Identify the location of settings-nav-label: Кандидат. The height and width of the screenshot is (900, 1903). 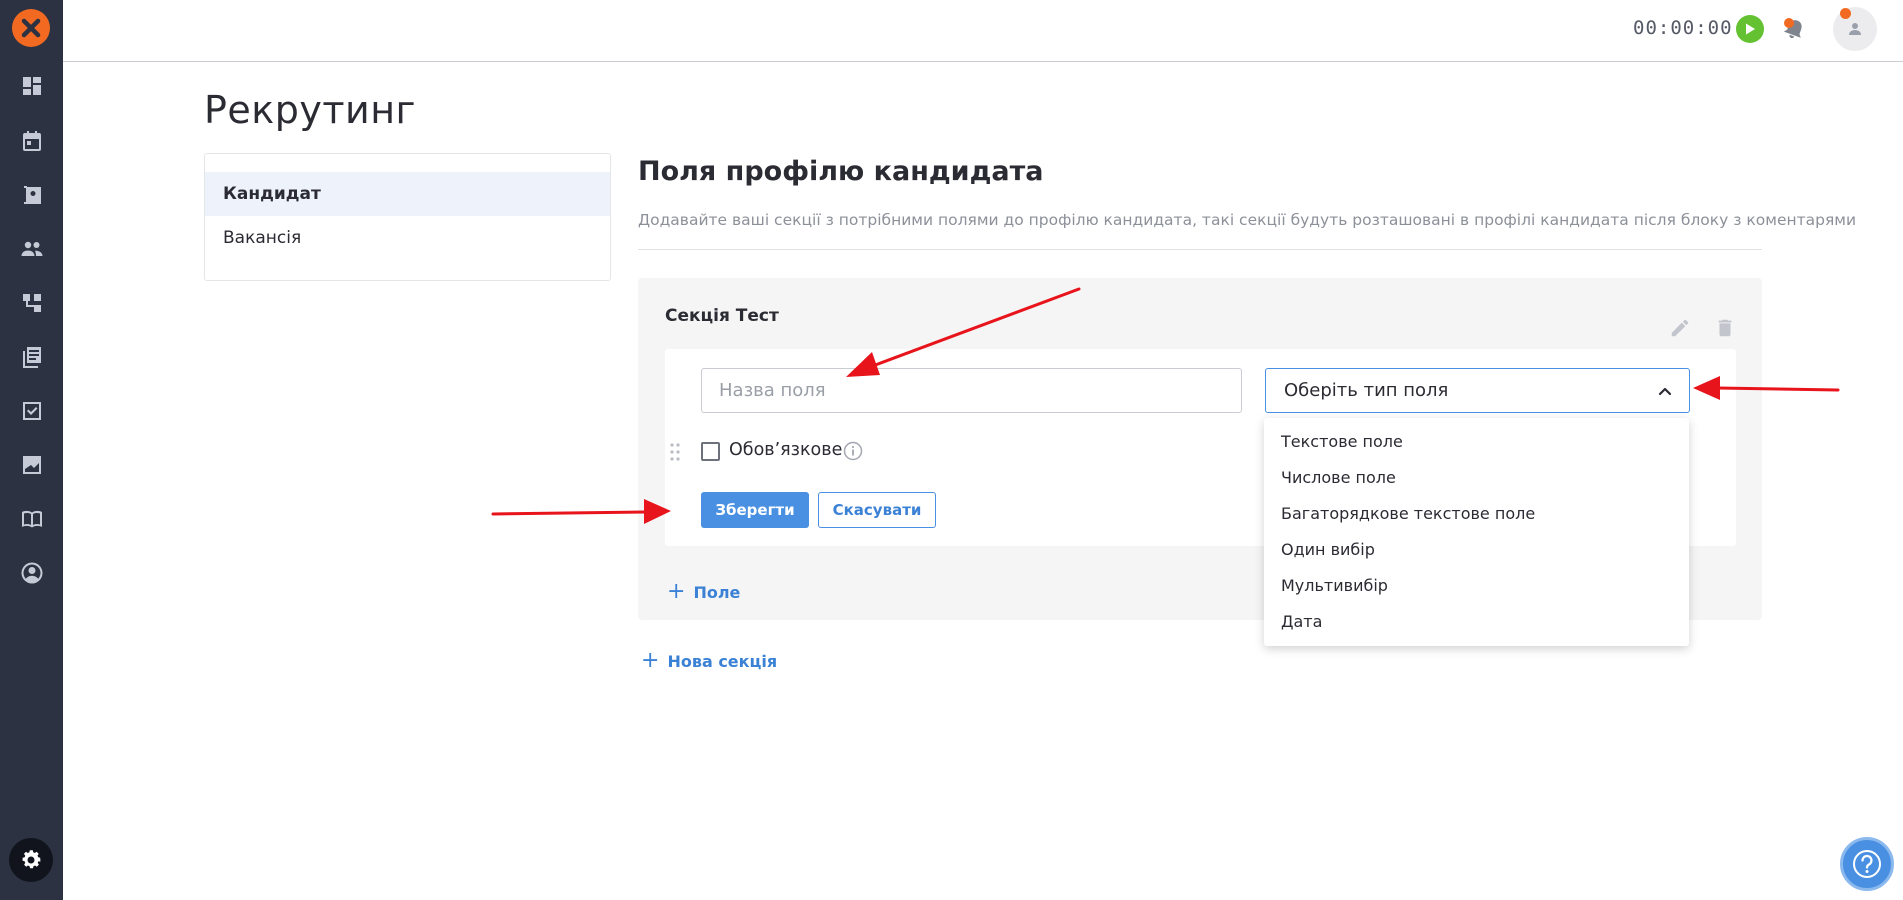
(272, 194).